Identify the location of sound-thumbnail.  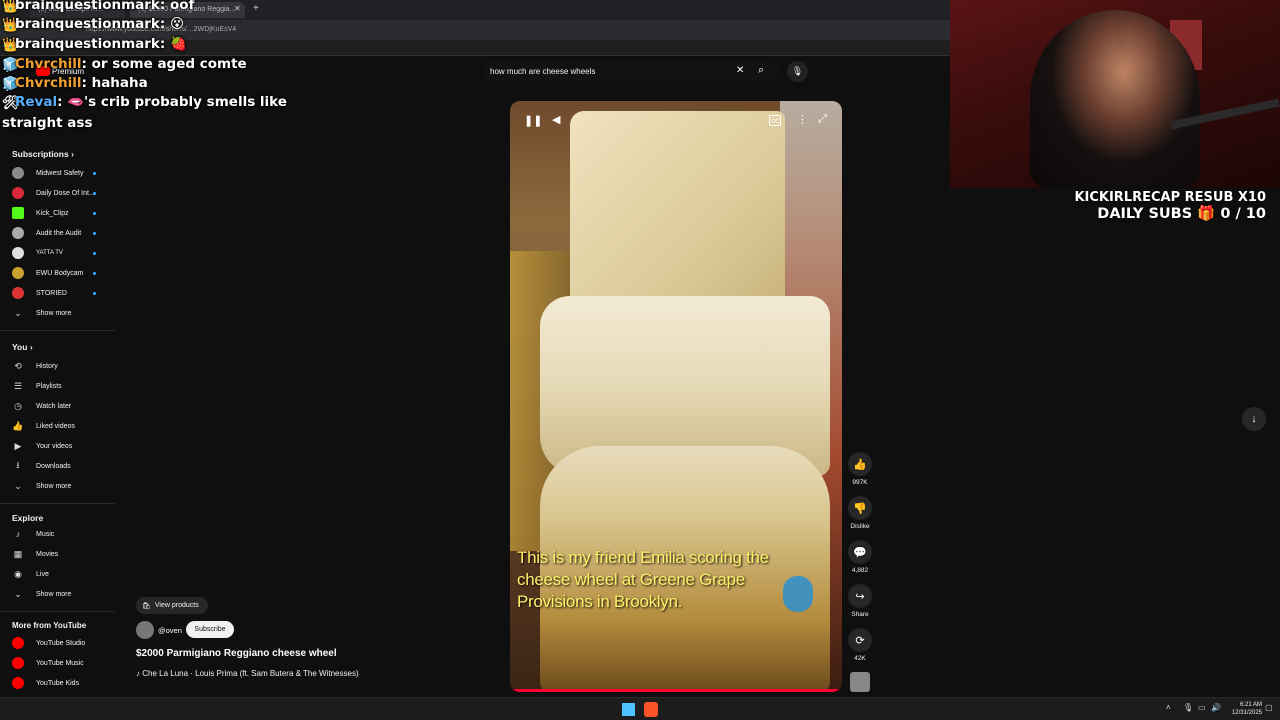
(860, 682).